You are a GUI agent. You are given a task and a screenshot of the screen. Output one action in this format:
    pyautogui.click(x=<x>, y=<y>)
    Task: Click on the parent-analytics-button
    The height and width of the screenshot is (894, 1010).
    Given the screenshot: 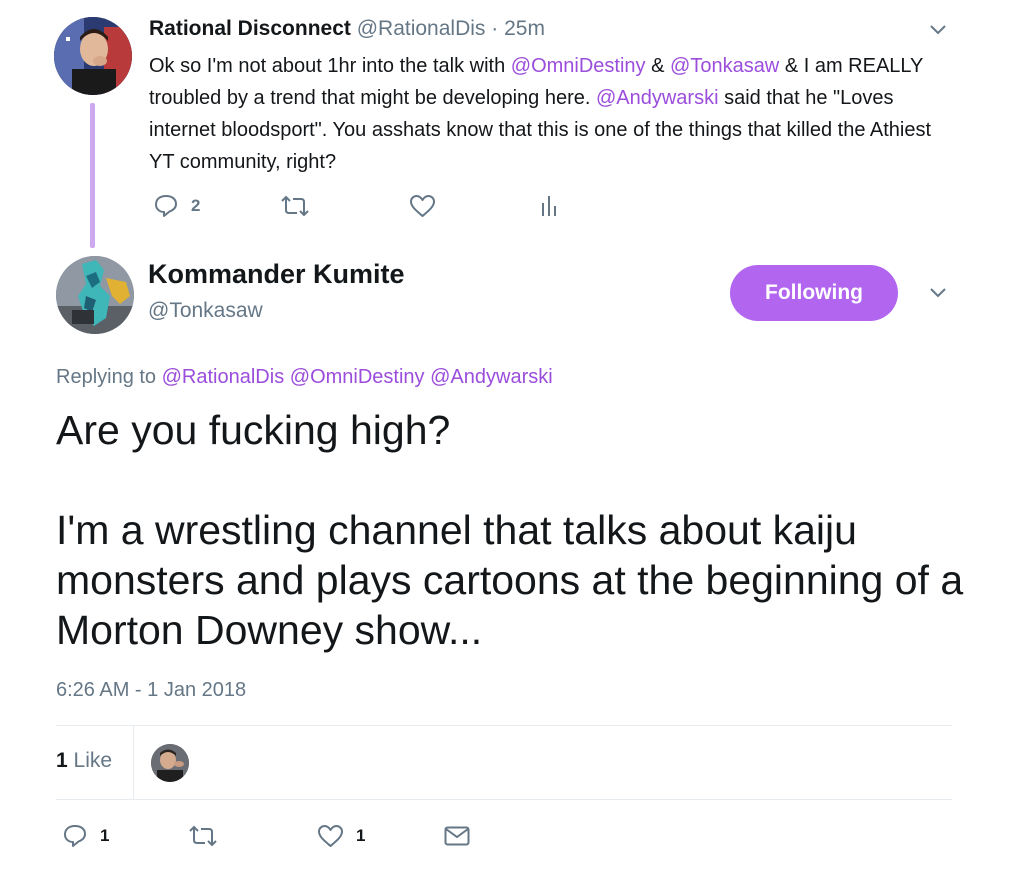 What is the action you would take?
    pyautogui.click(x=549, y=206)
    